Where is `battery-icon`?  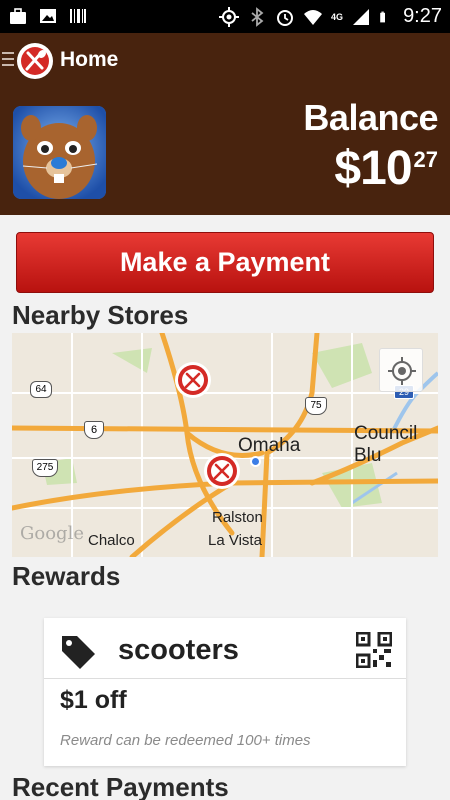 battery-icon is located at coordinates (383, 16).